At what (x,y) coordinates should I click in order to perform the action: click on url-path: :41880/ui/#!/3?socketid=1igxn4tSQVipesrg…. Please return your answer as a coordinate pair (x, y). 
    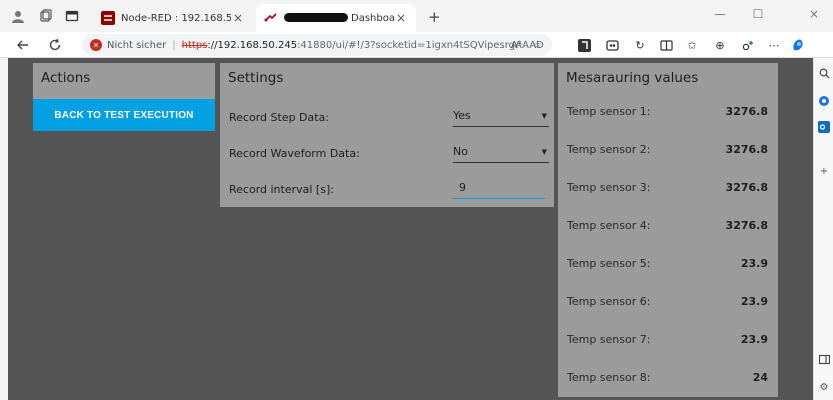
    Looking at the image, I should click on (420, 45).